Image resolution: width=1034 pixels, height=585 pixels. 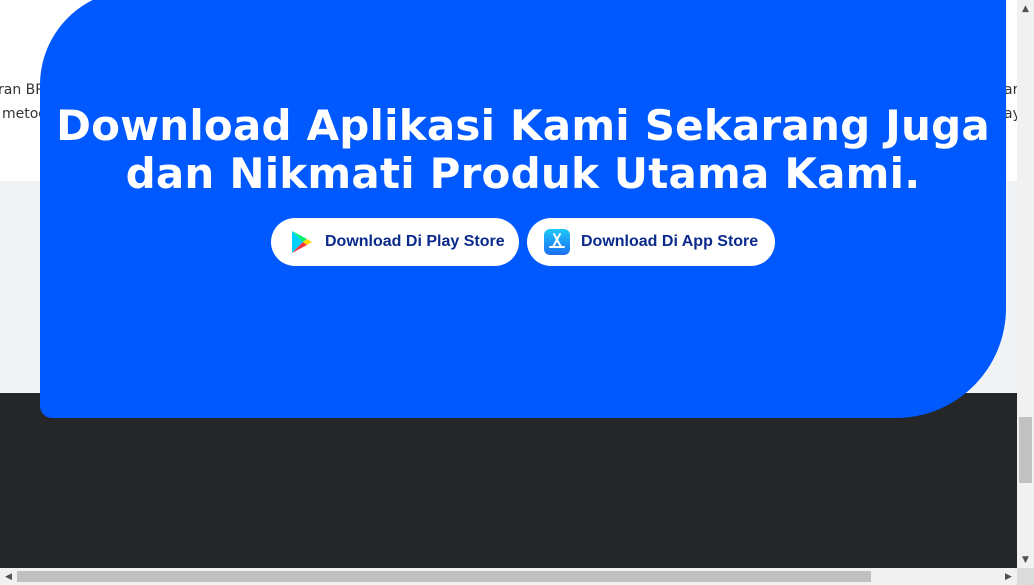 I want to click on horizontal-scrollbar: ◀ ▶, so click(x=508, y=576).